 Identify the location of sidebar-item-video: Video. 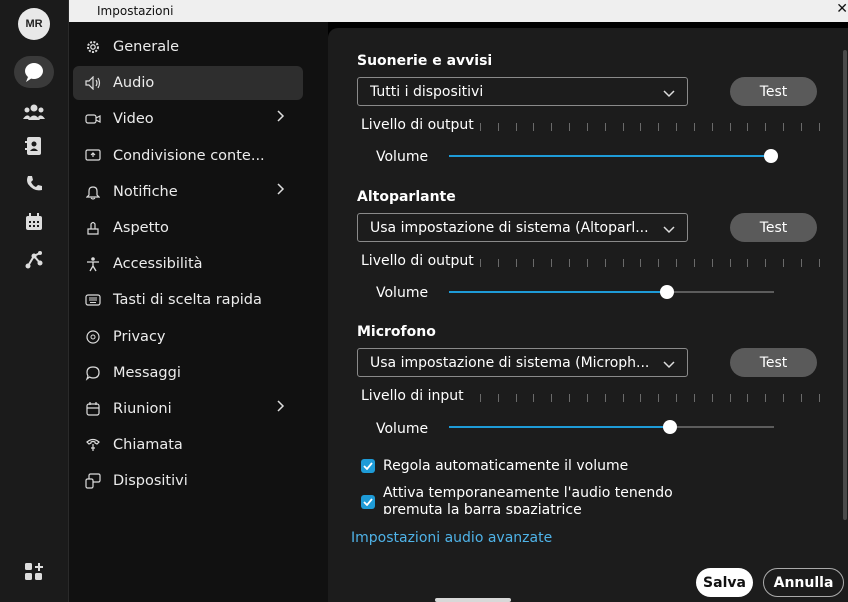
(188, 119).